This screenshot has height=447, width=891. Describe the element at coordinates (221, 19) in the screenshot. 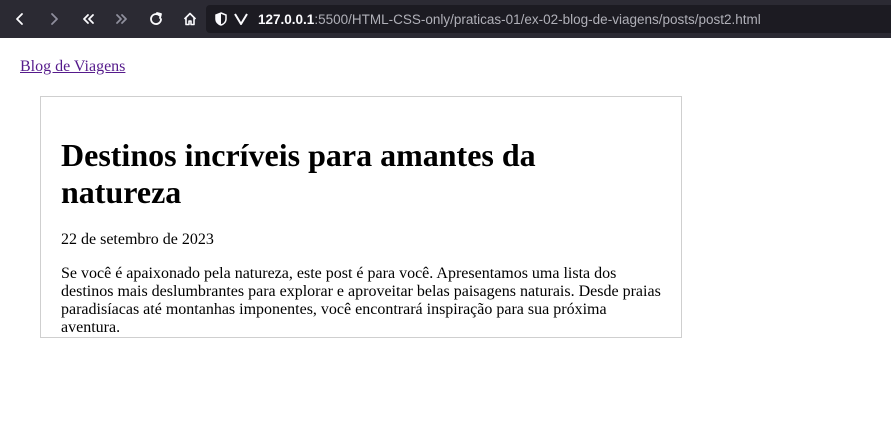

I see `shield-icon` at that location.